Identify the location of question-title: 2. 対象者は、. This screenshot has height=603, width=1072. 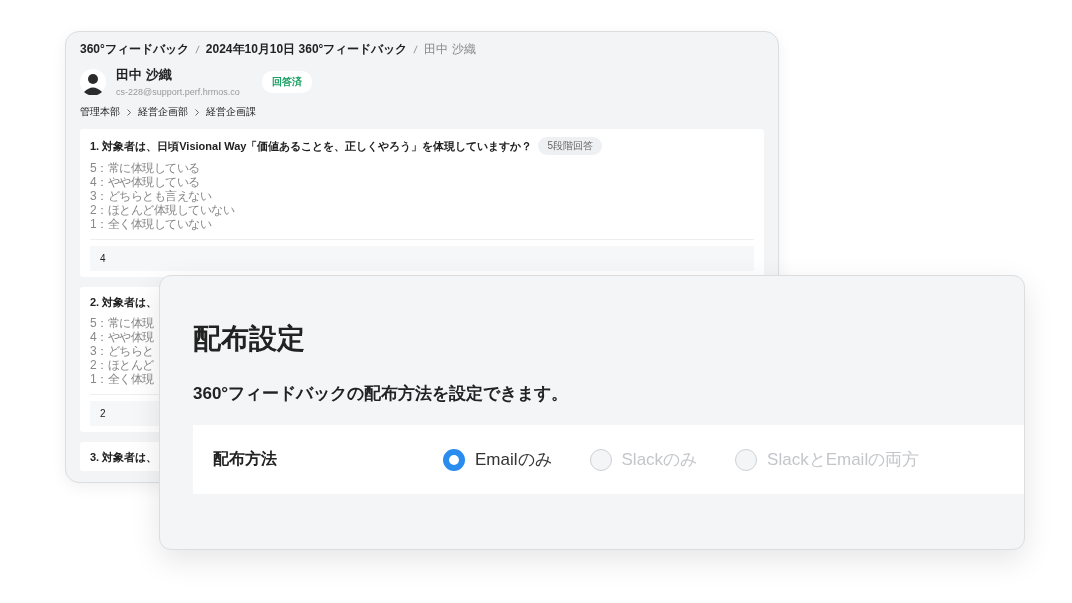
(124, 302).